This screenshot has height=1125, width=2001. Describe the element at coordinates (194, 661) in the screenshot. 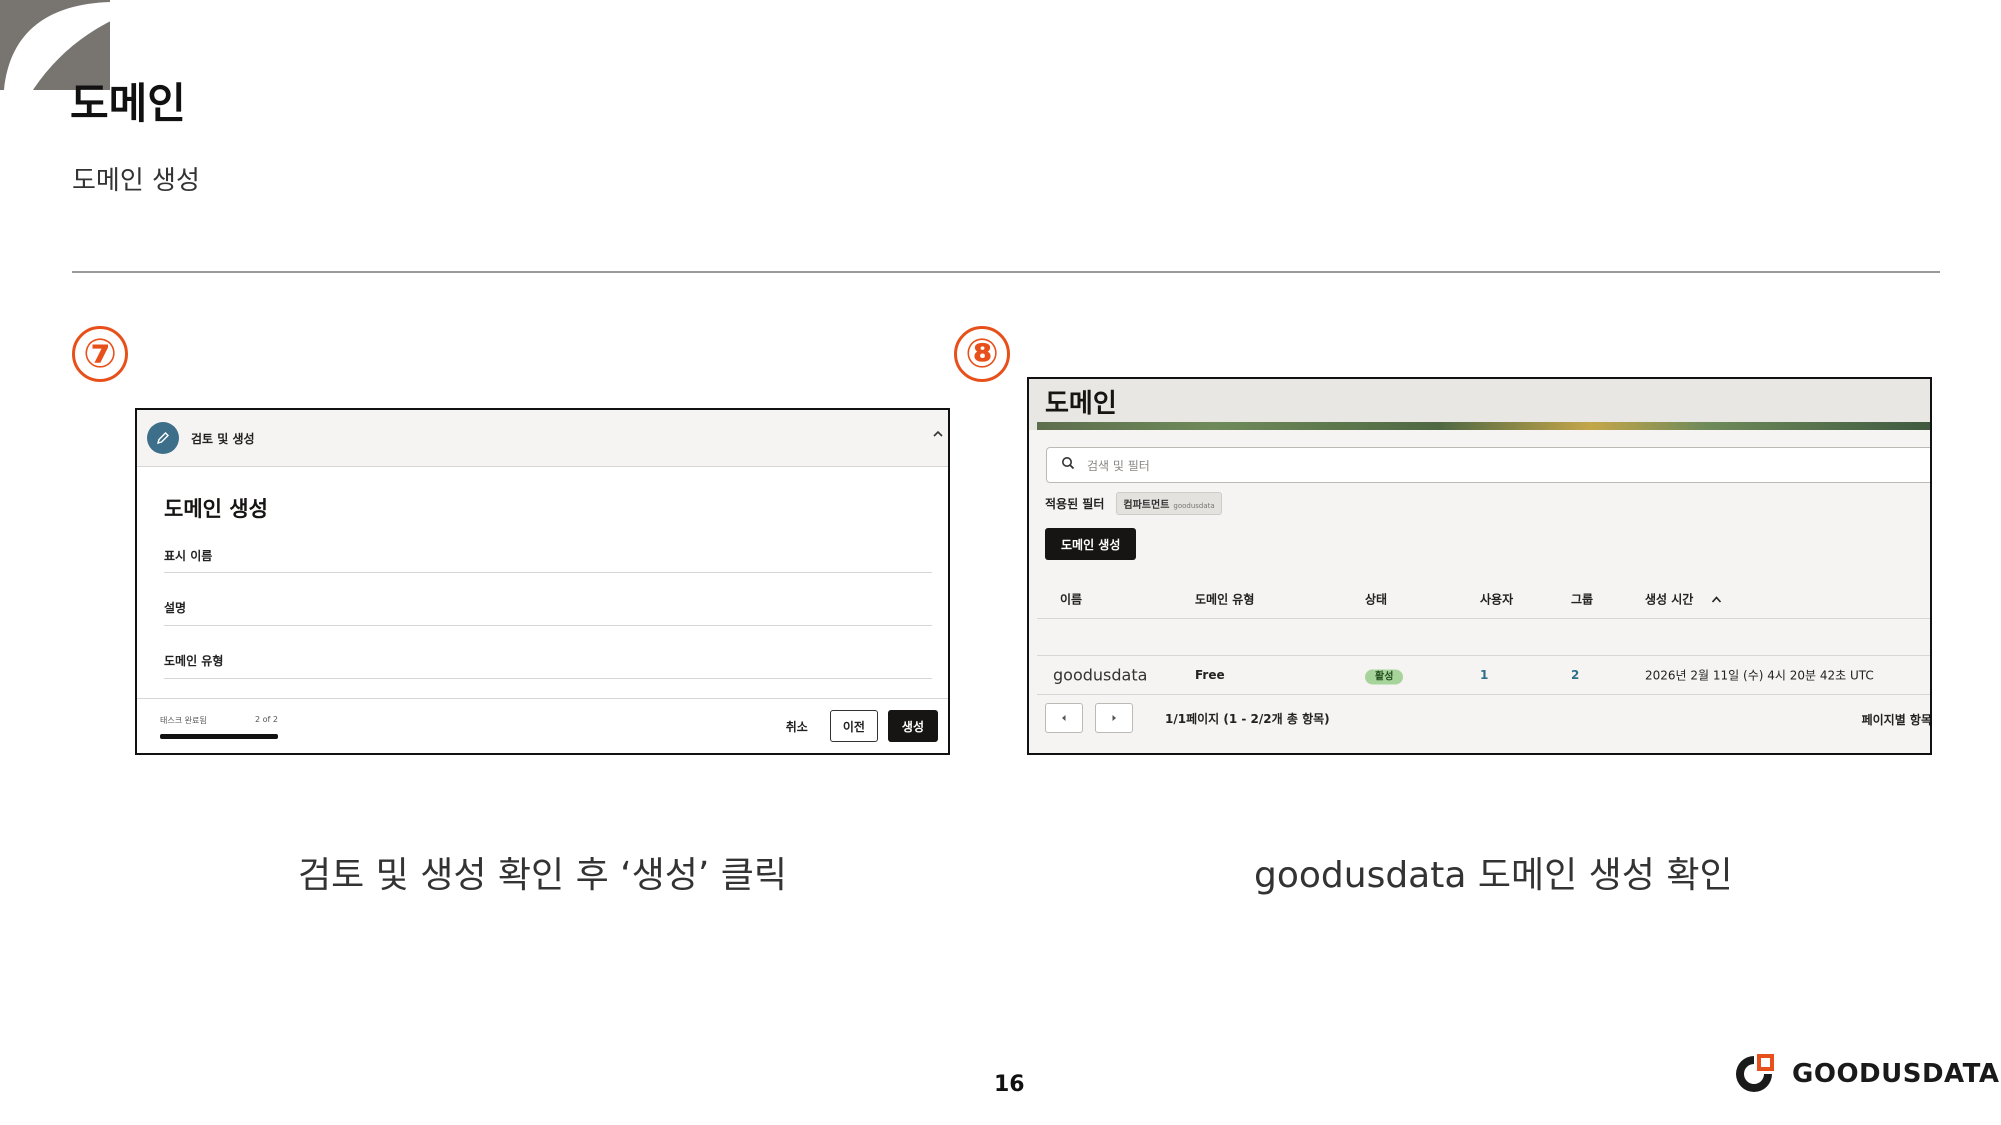

I see `field-label: 도메인 유형` at that location.